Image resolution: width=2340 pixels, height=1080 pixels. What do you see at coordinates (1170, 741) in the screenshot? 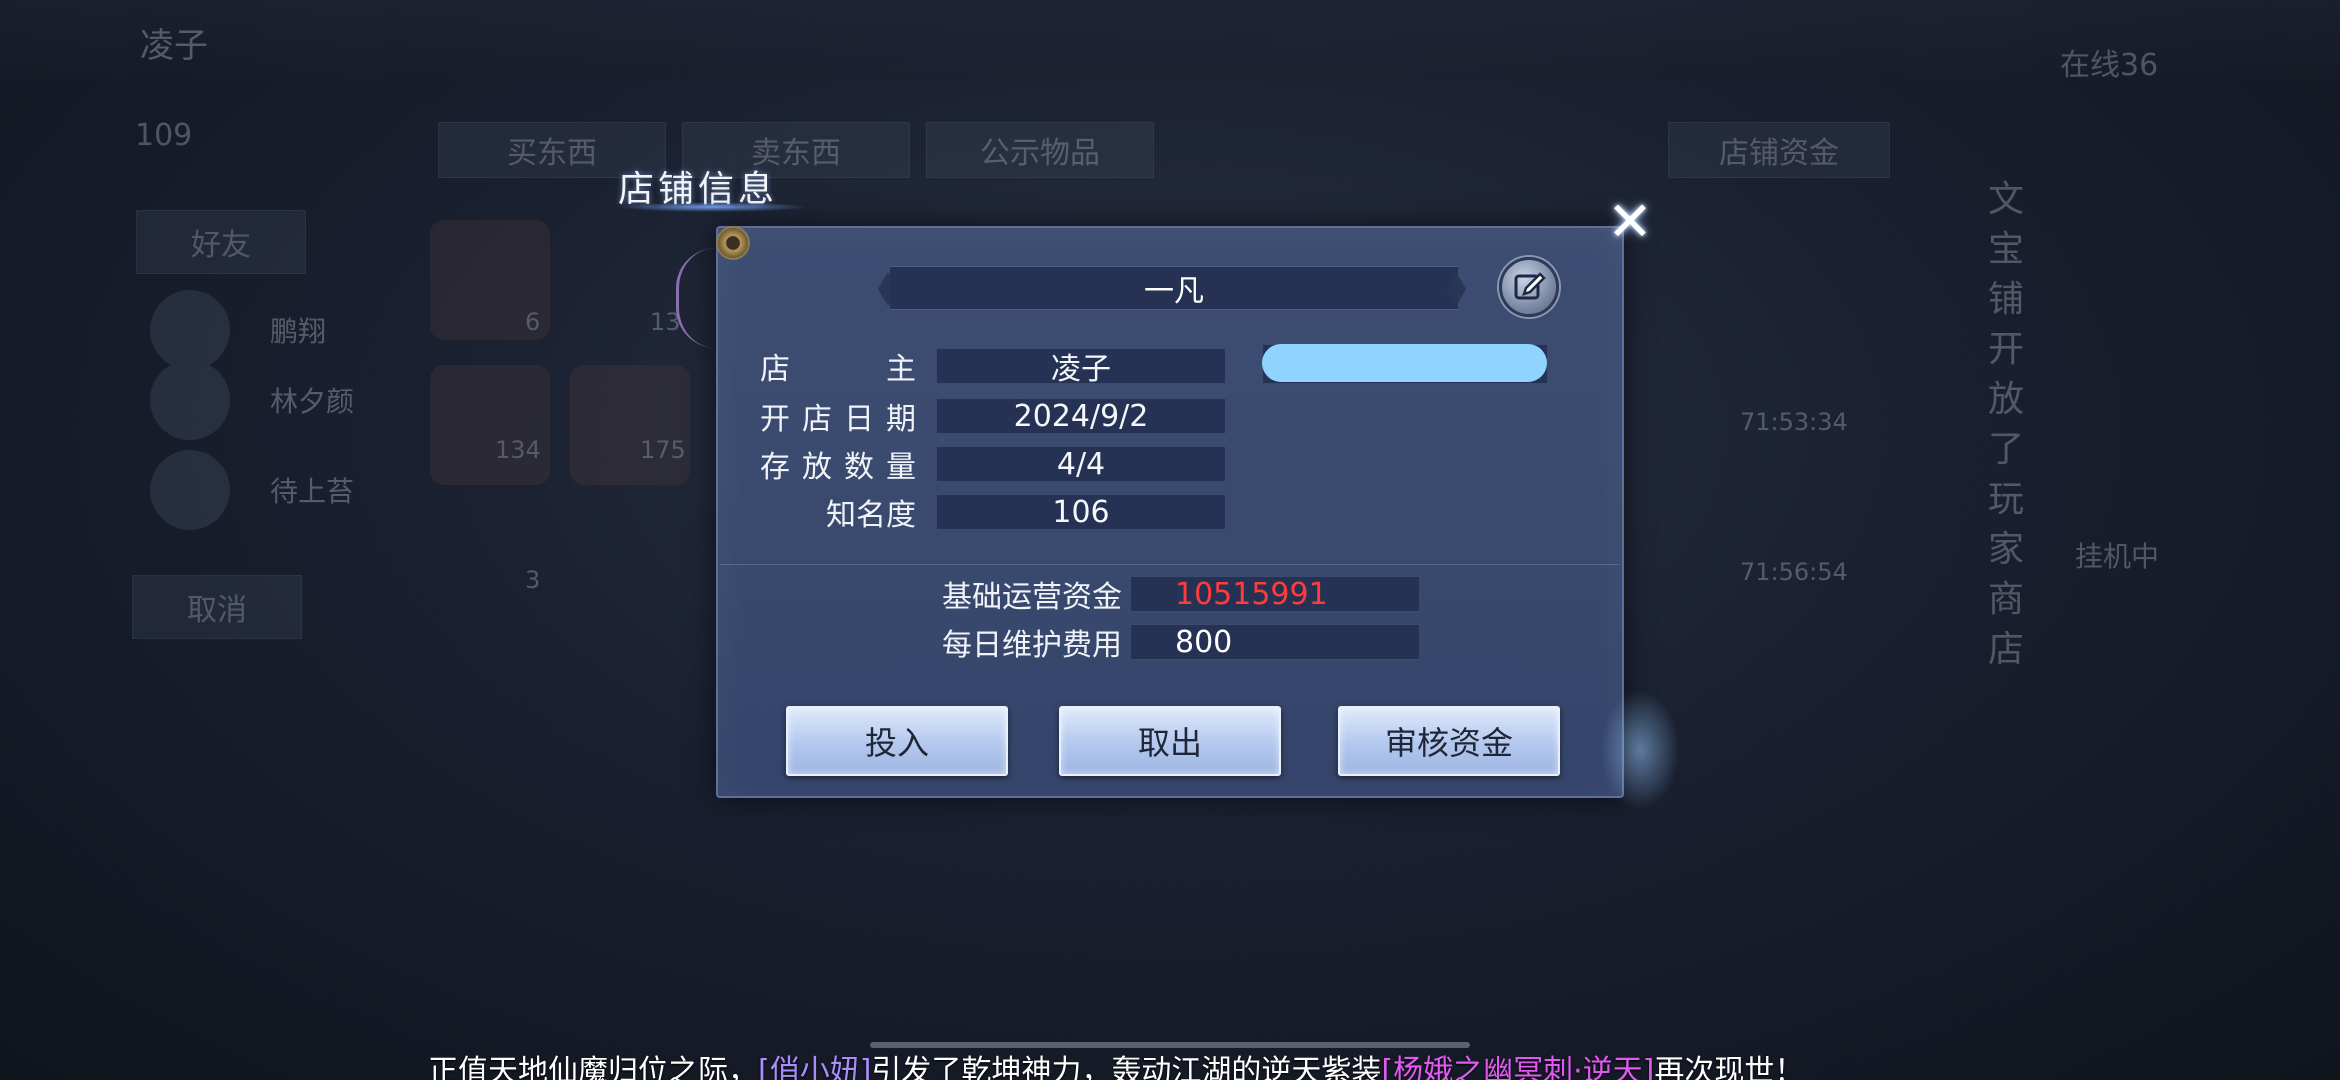
I see `withdraw-button: 取出` at bounding box center [1170, 741].